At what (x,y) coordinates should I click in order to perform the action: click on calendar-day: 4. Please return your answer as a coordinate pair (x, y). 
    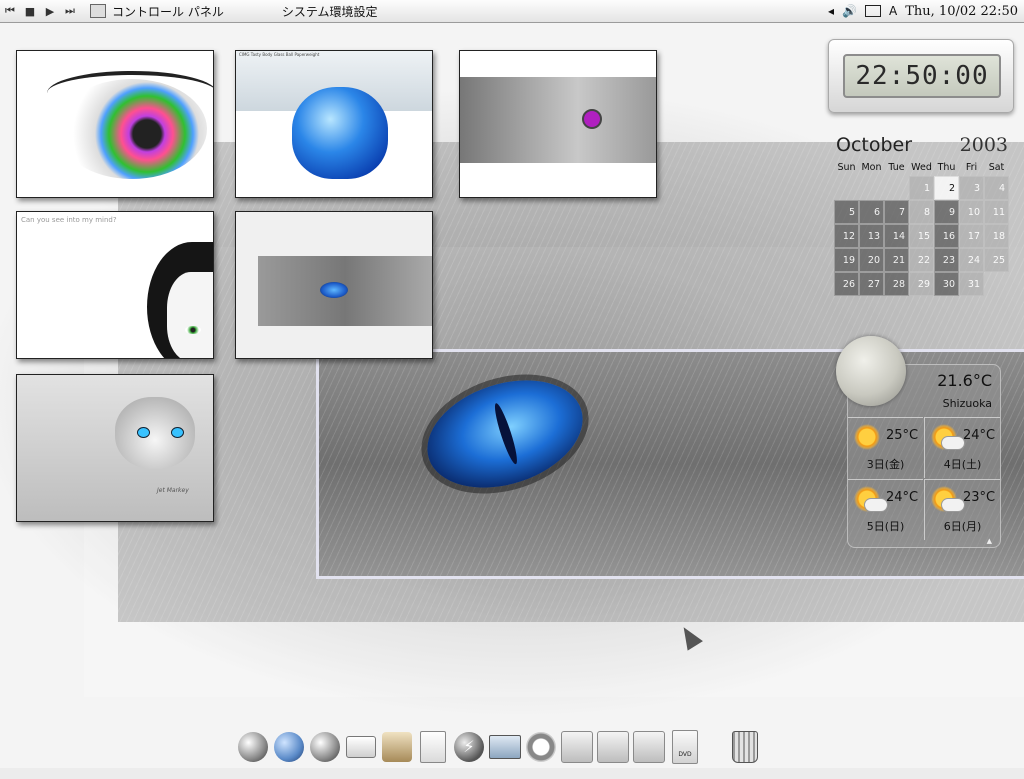
    Looking at the image, I should click on (996, 188).